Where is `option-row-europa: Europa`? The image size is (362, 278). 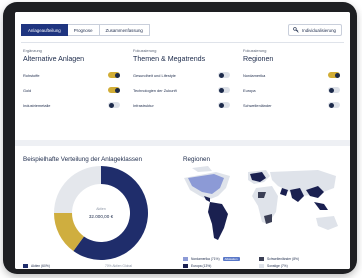 option-row-europa: Europa is located at coordinates (293, 90).